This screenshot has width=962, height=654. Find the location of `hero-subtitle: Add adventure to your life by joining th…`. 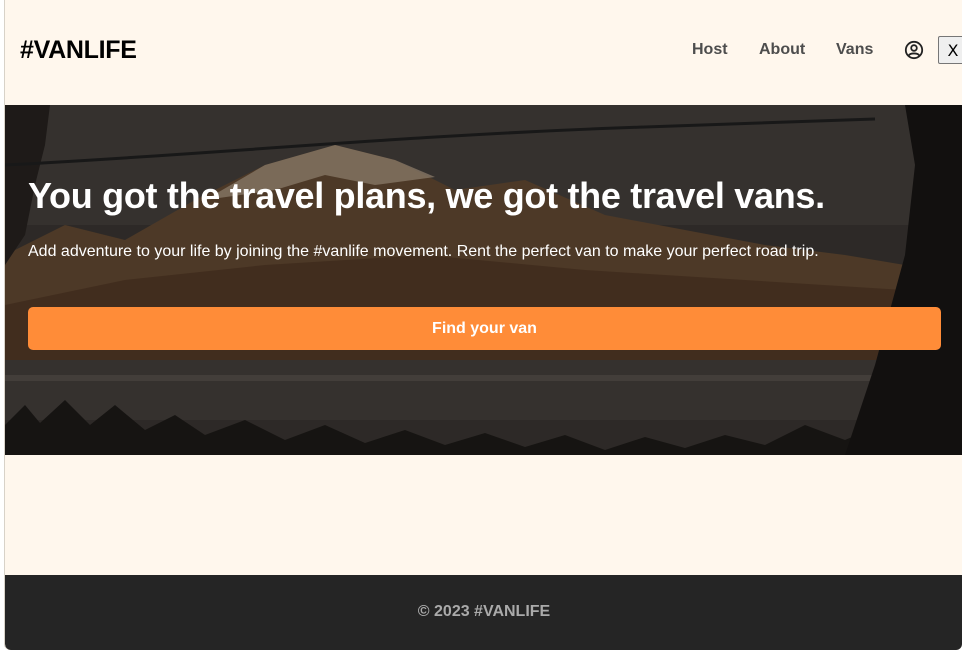

hero-subtitle: Add adventure to your life by joining th… is located at coordinates (423, 251).